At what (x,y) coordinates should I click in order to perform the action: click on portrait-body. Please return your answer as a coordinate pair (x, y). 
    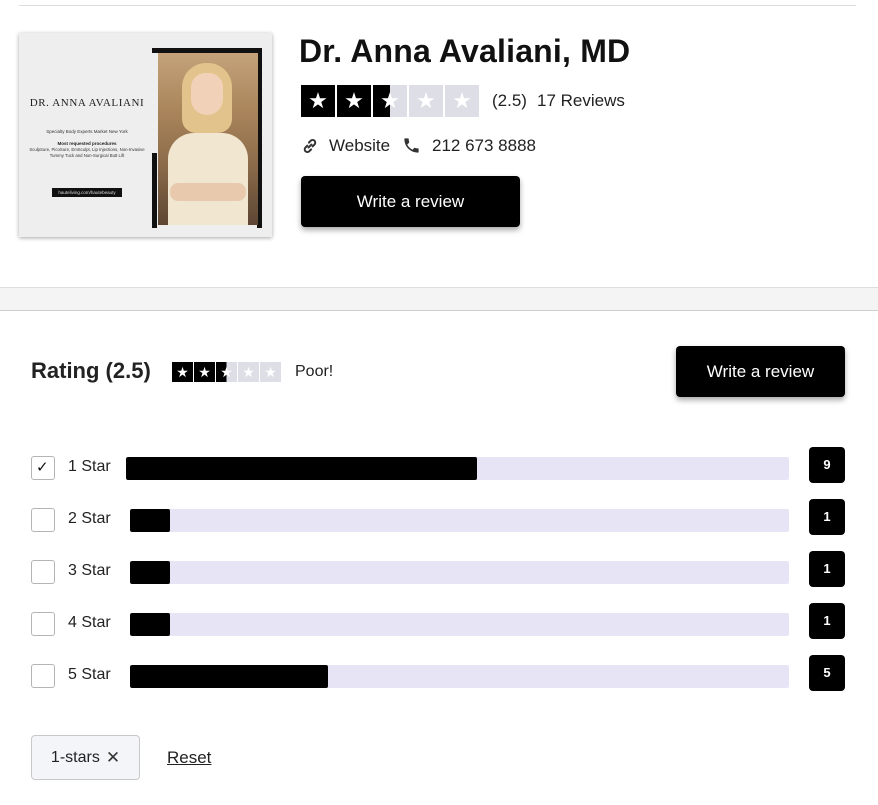
    Looking at the image, I should click on (208, 179).